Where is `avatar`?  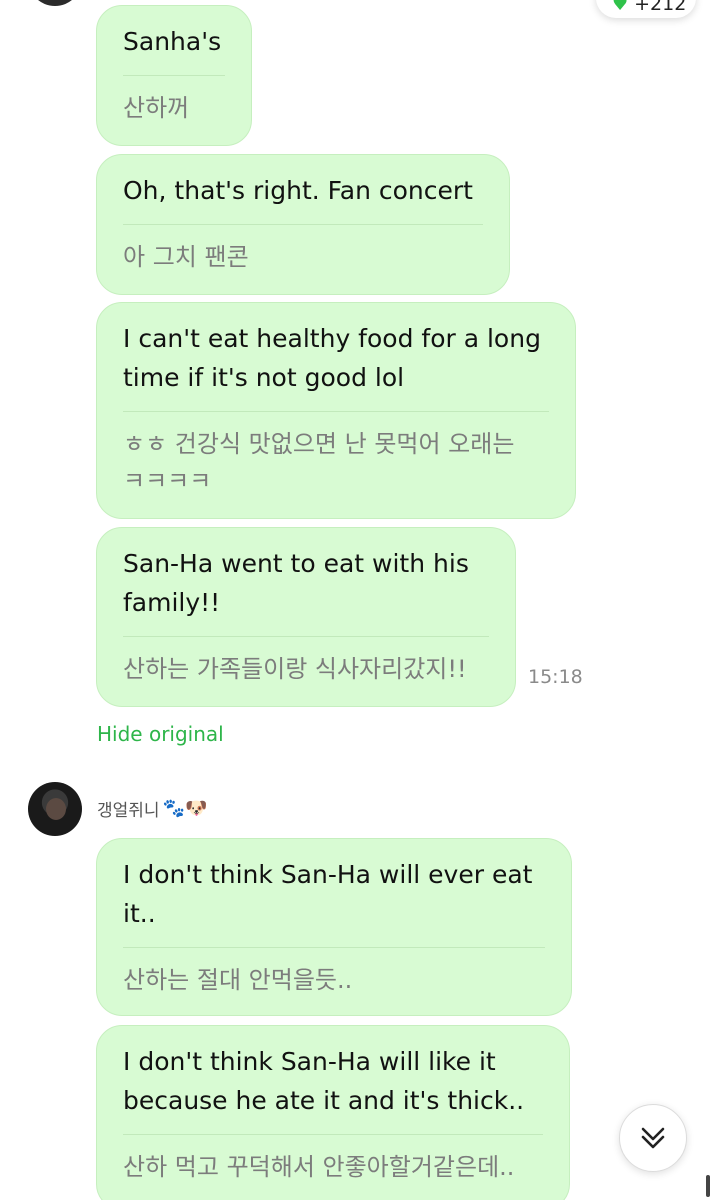 avatar is located at coordinates (55, 3).